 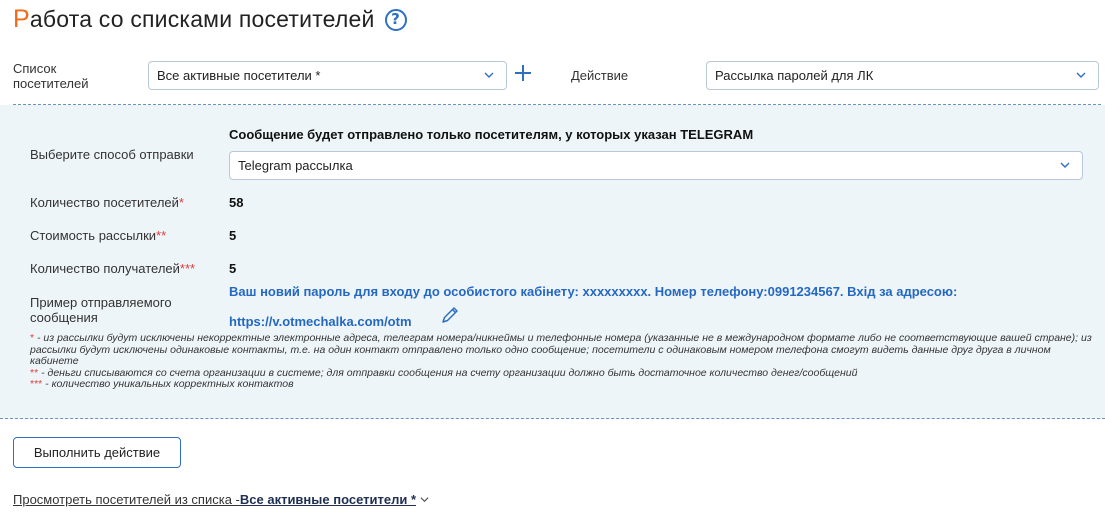 I want to click on page-title-text: абота со списками посетителей, so click(x=202, y=19).